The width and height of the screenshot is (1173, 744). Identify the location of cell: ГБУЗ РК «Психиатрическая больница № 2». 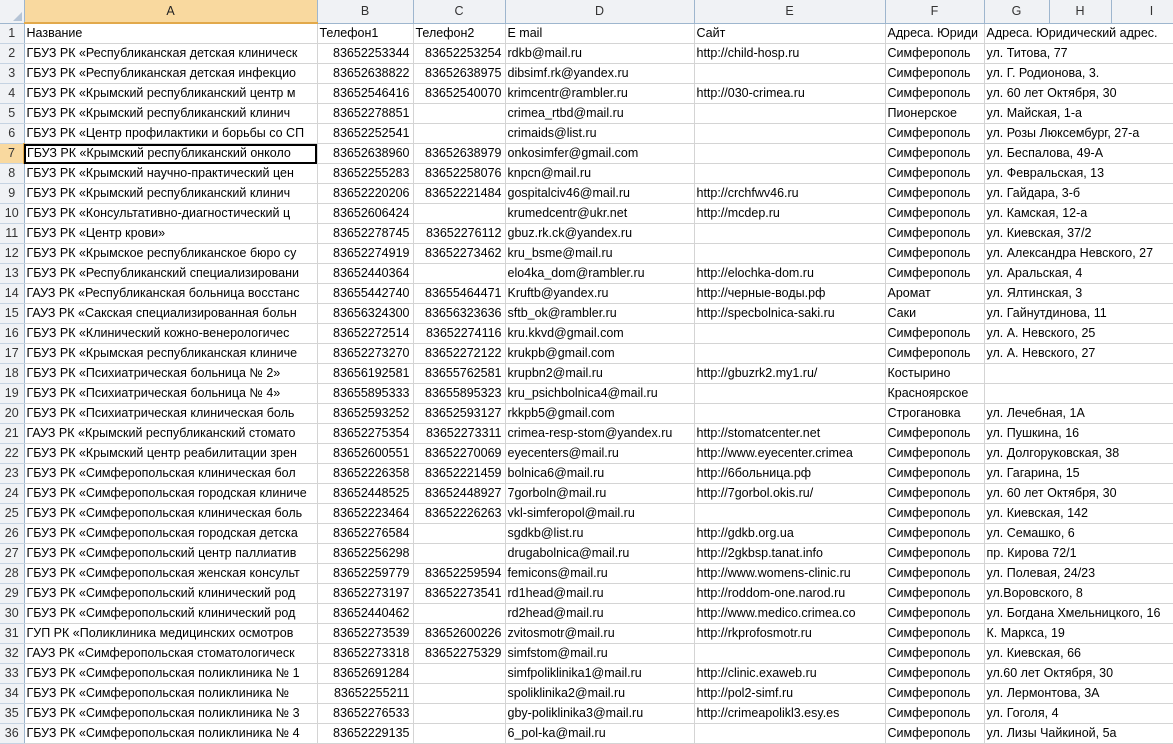
(171, 373).